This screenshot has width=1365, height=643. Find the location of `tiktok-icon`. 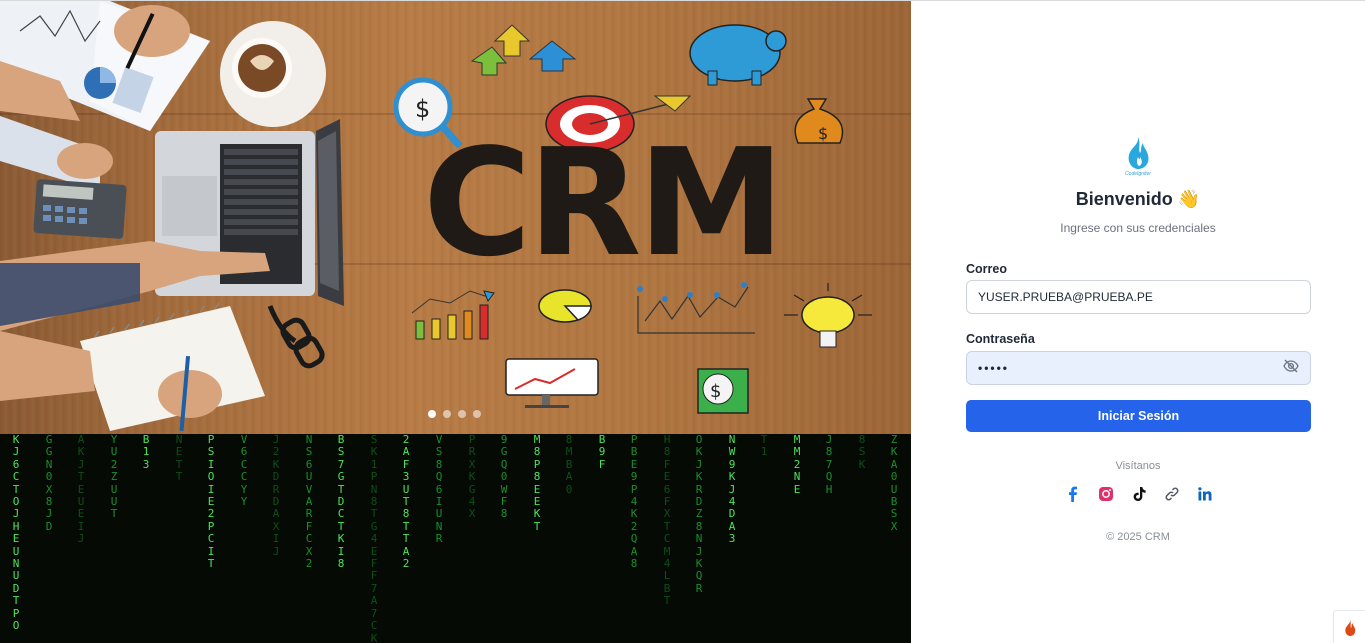

tiktok-icon is located at coordinates (1138, 493).